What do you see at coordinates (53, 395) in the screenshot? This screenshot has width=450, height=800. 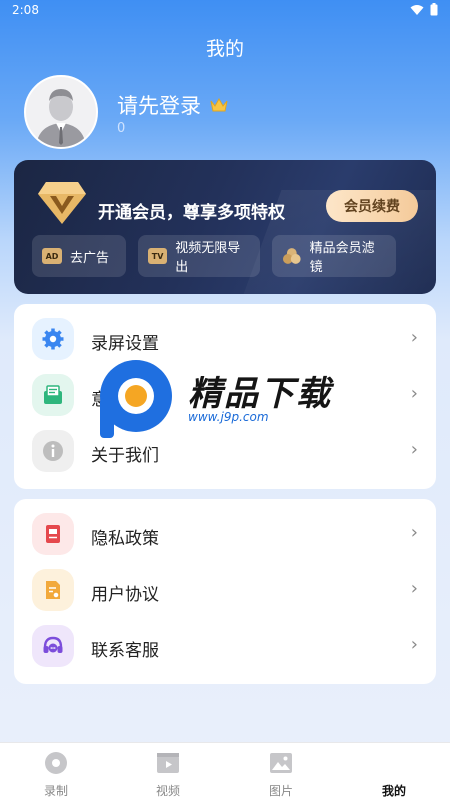 I see `feedback-icon` at bounding box center [53, 395].